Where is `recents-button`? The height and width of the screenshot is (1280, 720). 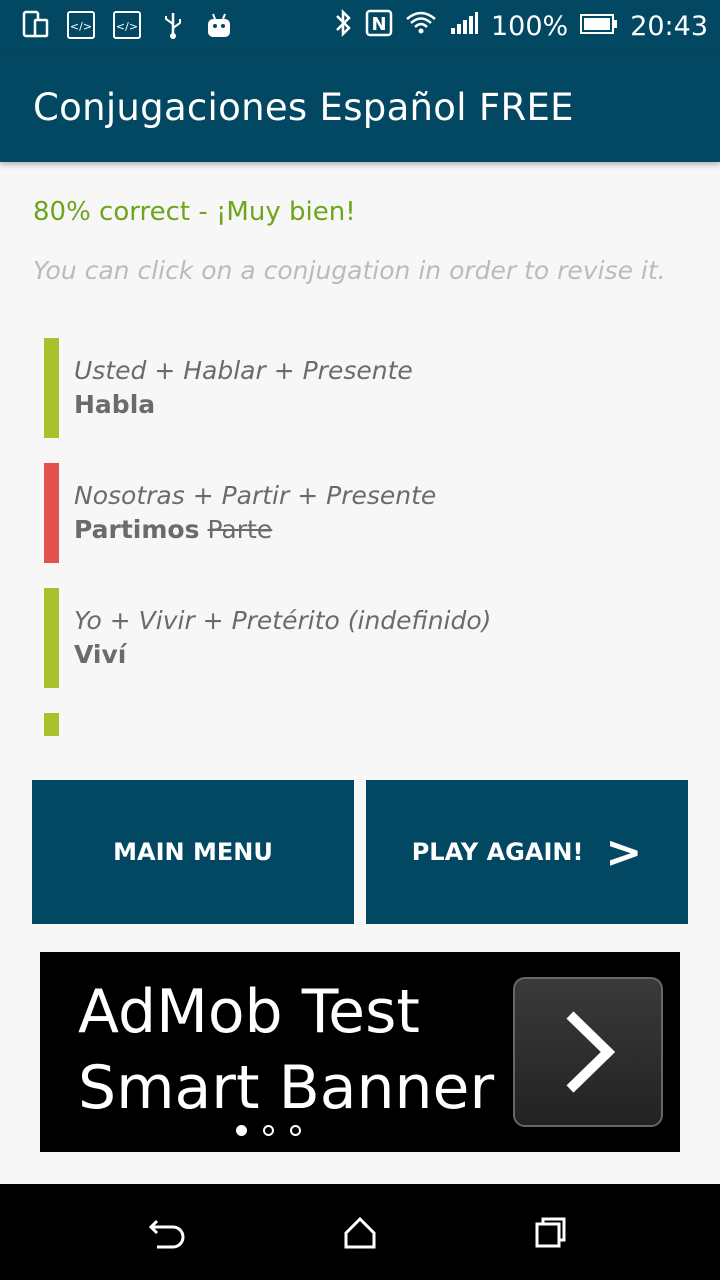 recents-button is located at coordinates (551, 1233).